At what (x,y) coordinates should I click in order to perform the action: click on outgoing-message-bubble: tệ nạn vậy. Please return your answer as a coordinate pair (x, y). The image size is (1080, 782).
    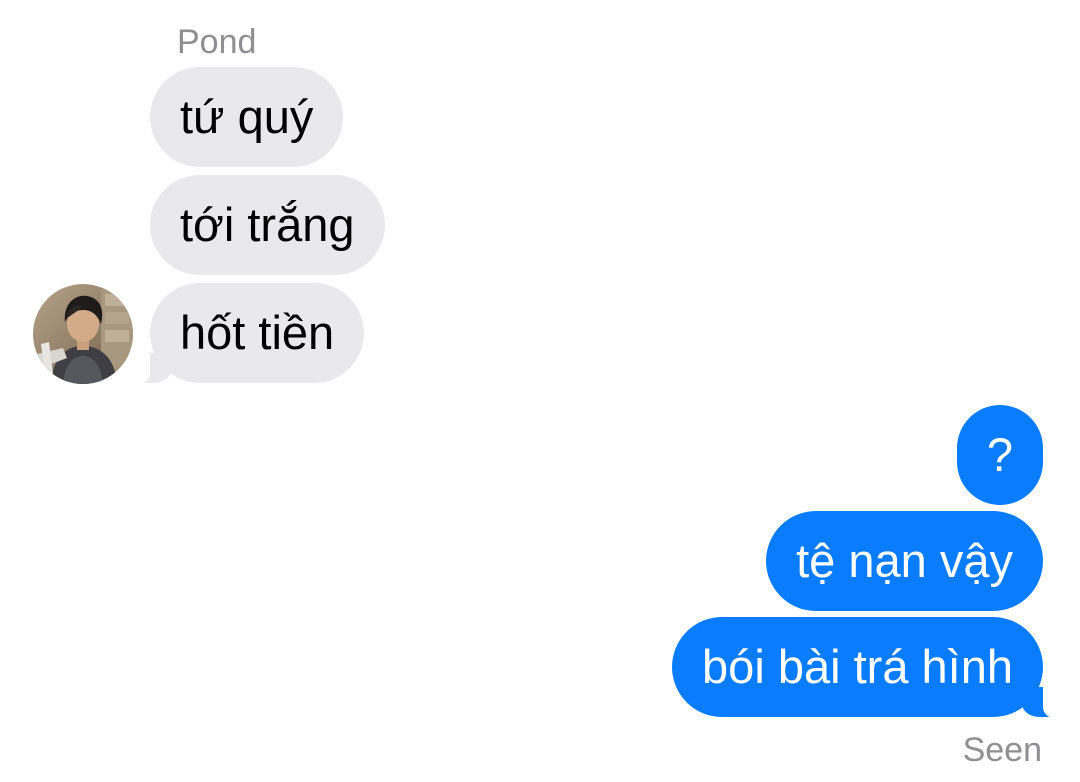
    Looking at the image, I should click on (904, 561).